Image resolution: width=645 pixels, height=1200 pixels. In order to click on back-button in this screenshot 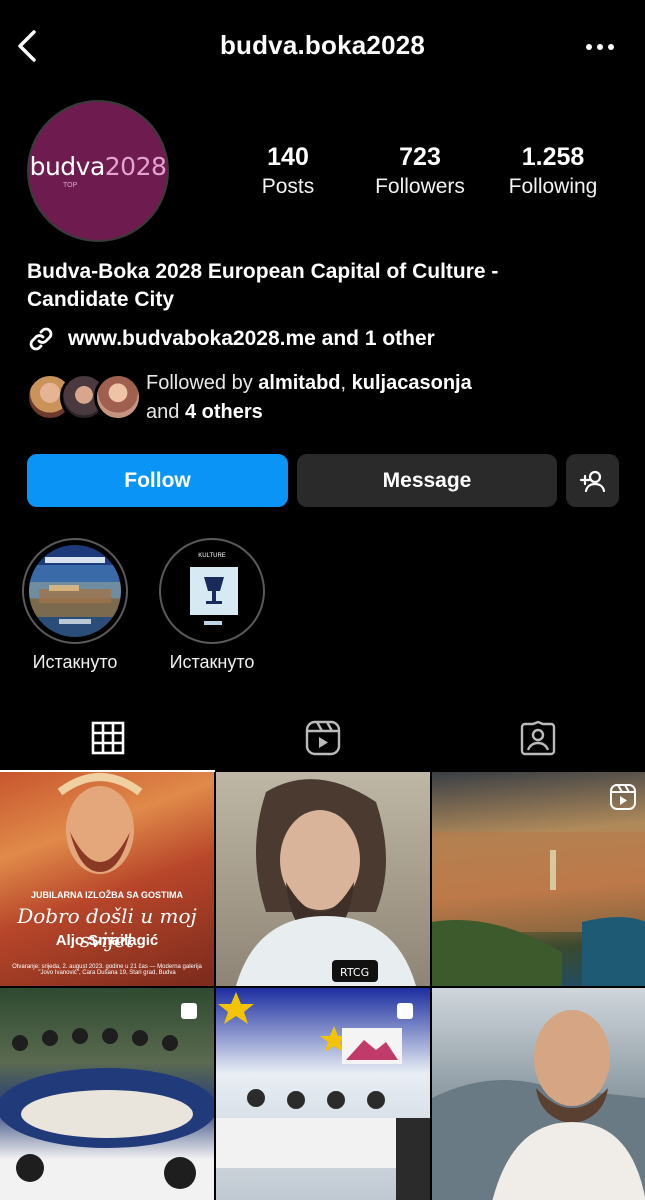, I will do `click(27, 46)`.